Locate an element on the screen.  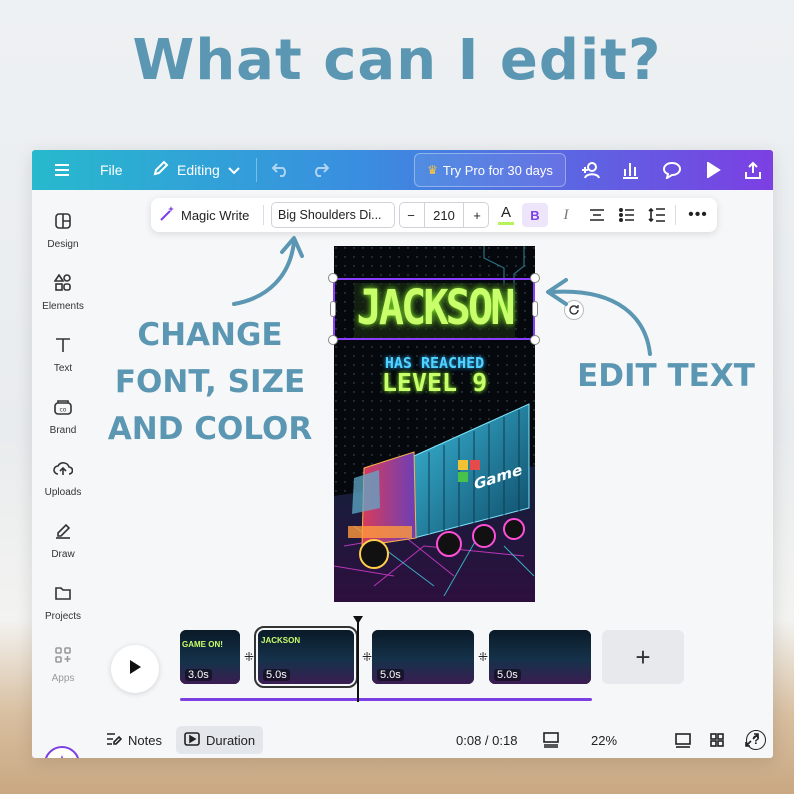
svg-text: co is located at coordinates (63, 410).